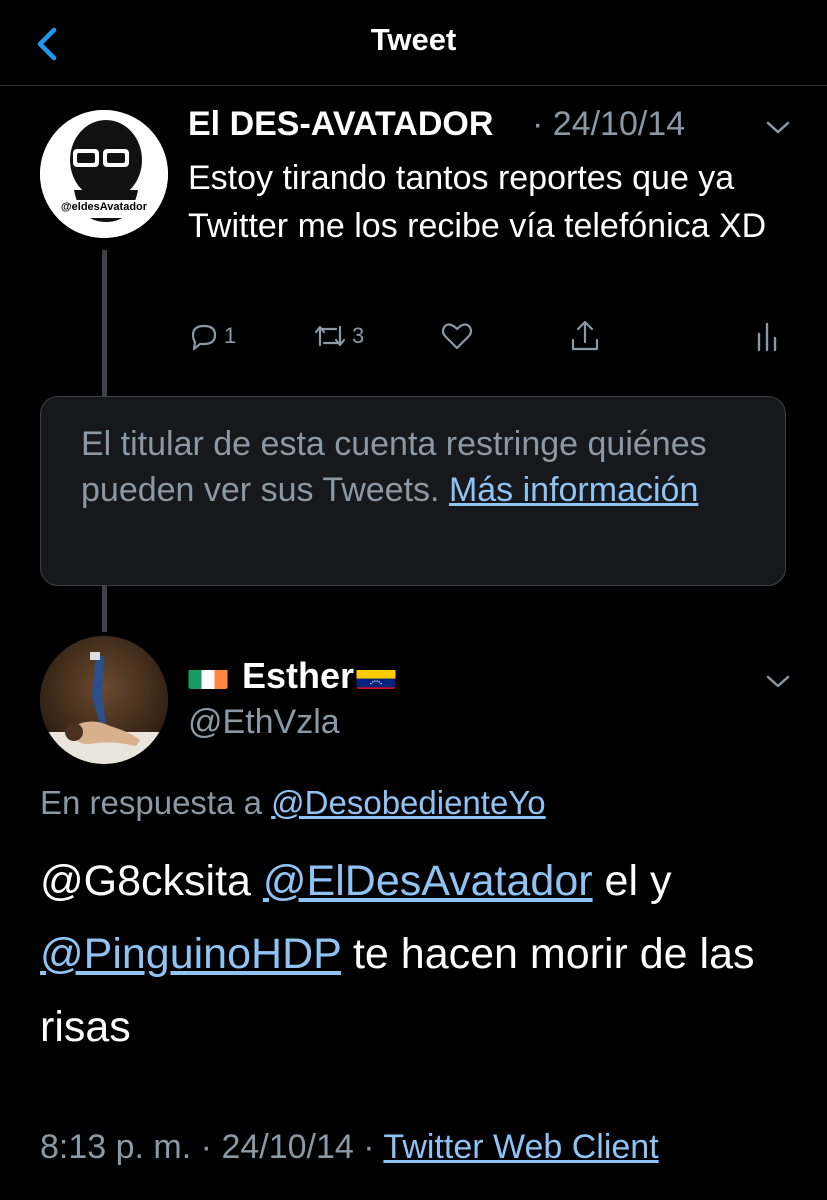 This screenshot has height=1200, width=827. Describe the element at coordinates (358, 335) in the screenshot. I see `retweet-count: 3` at that location.